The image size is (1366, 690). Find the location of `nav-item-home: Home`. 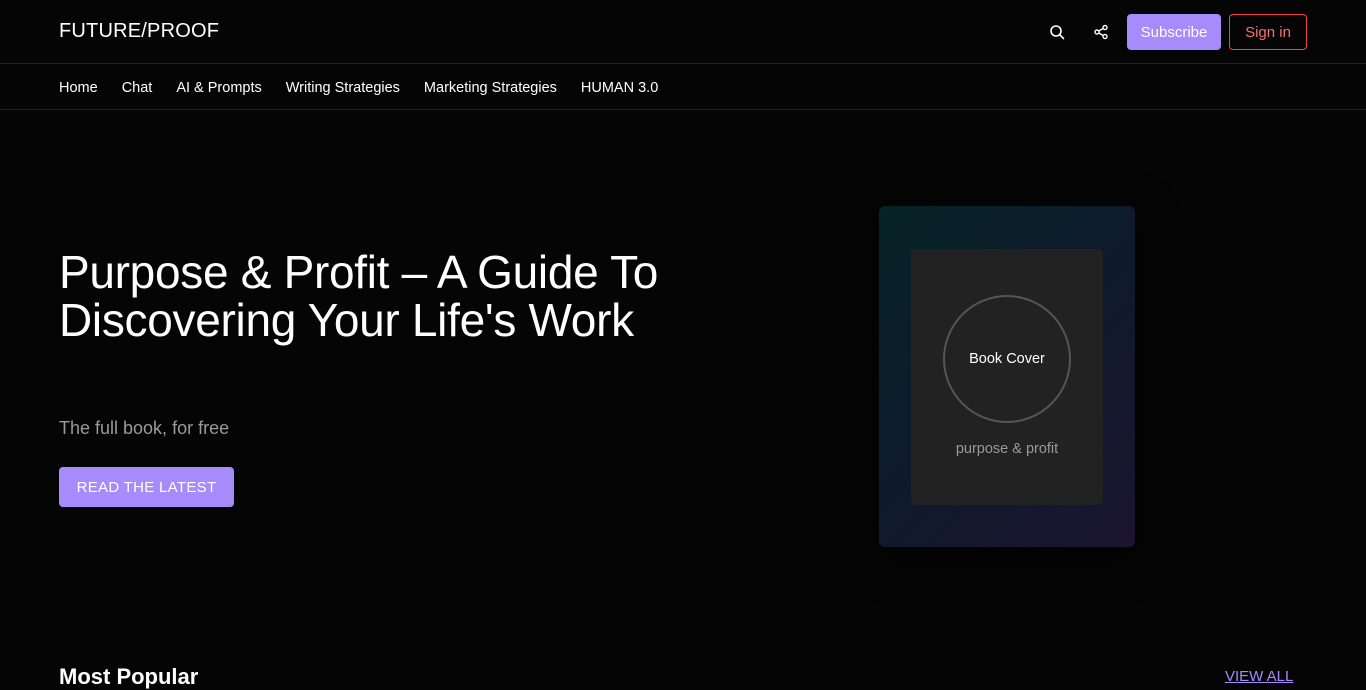

nav-item-home: Home is located at coordinates (78, 88).